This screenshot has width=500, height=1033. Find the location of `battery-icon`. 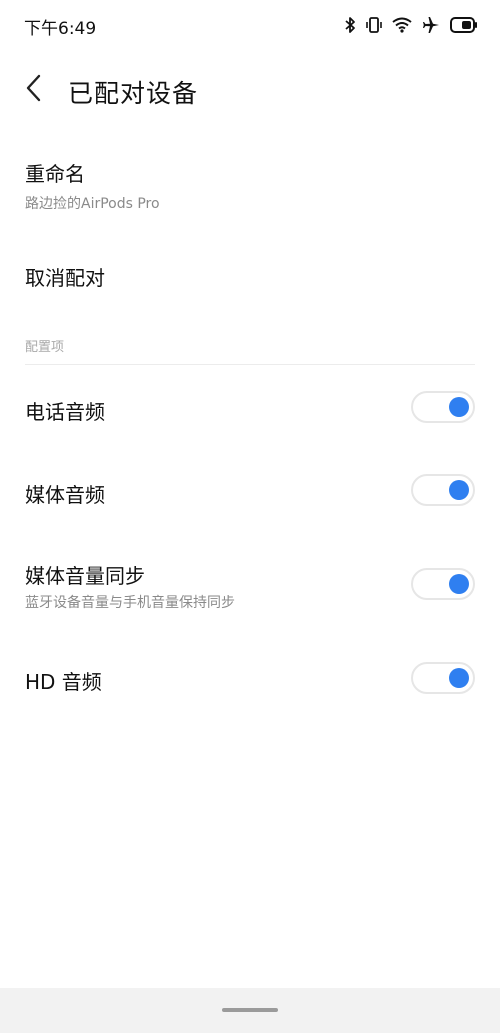

battery-icon is located at coordinates (464, 25).